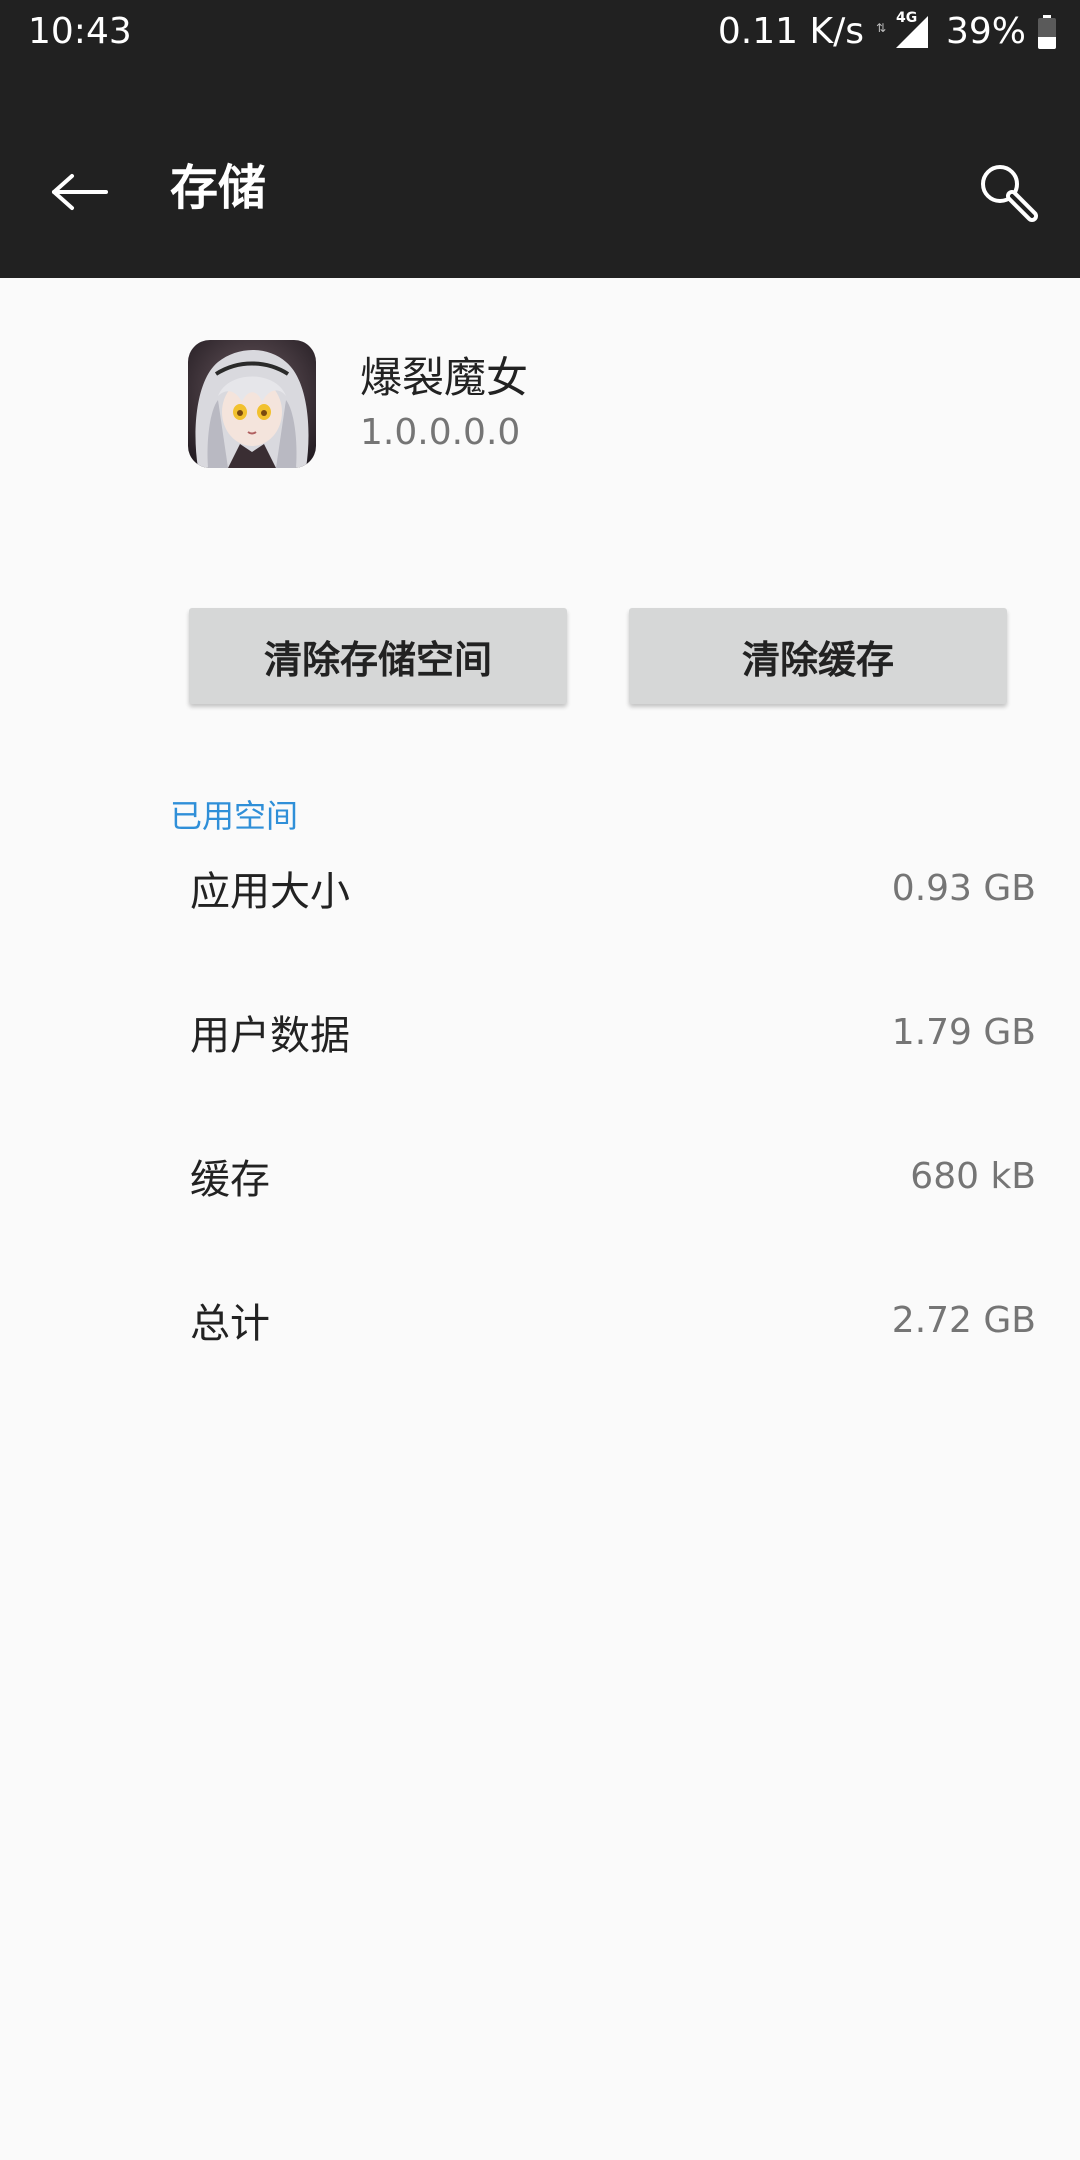 The image size is (1080, 2160). What do you see at coordinates (790, 31) in the screenshot?
I see `network-speed: 0.11 K/s` at bounding box center [790, 31].